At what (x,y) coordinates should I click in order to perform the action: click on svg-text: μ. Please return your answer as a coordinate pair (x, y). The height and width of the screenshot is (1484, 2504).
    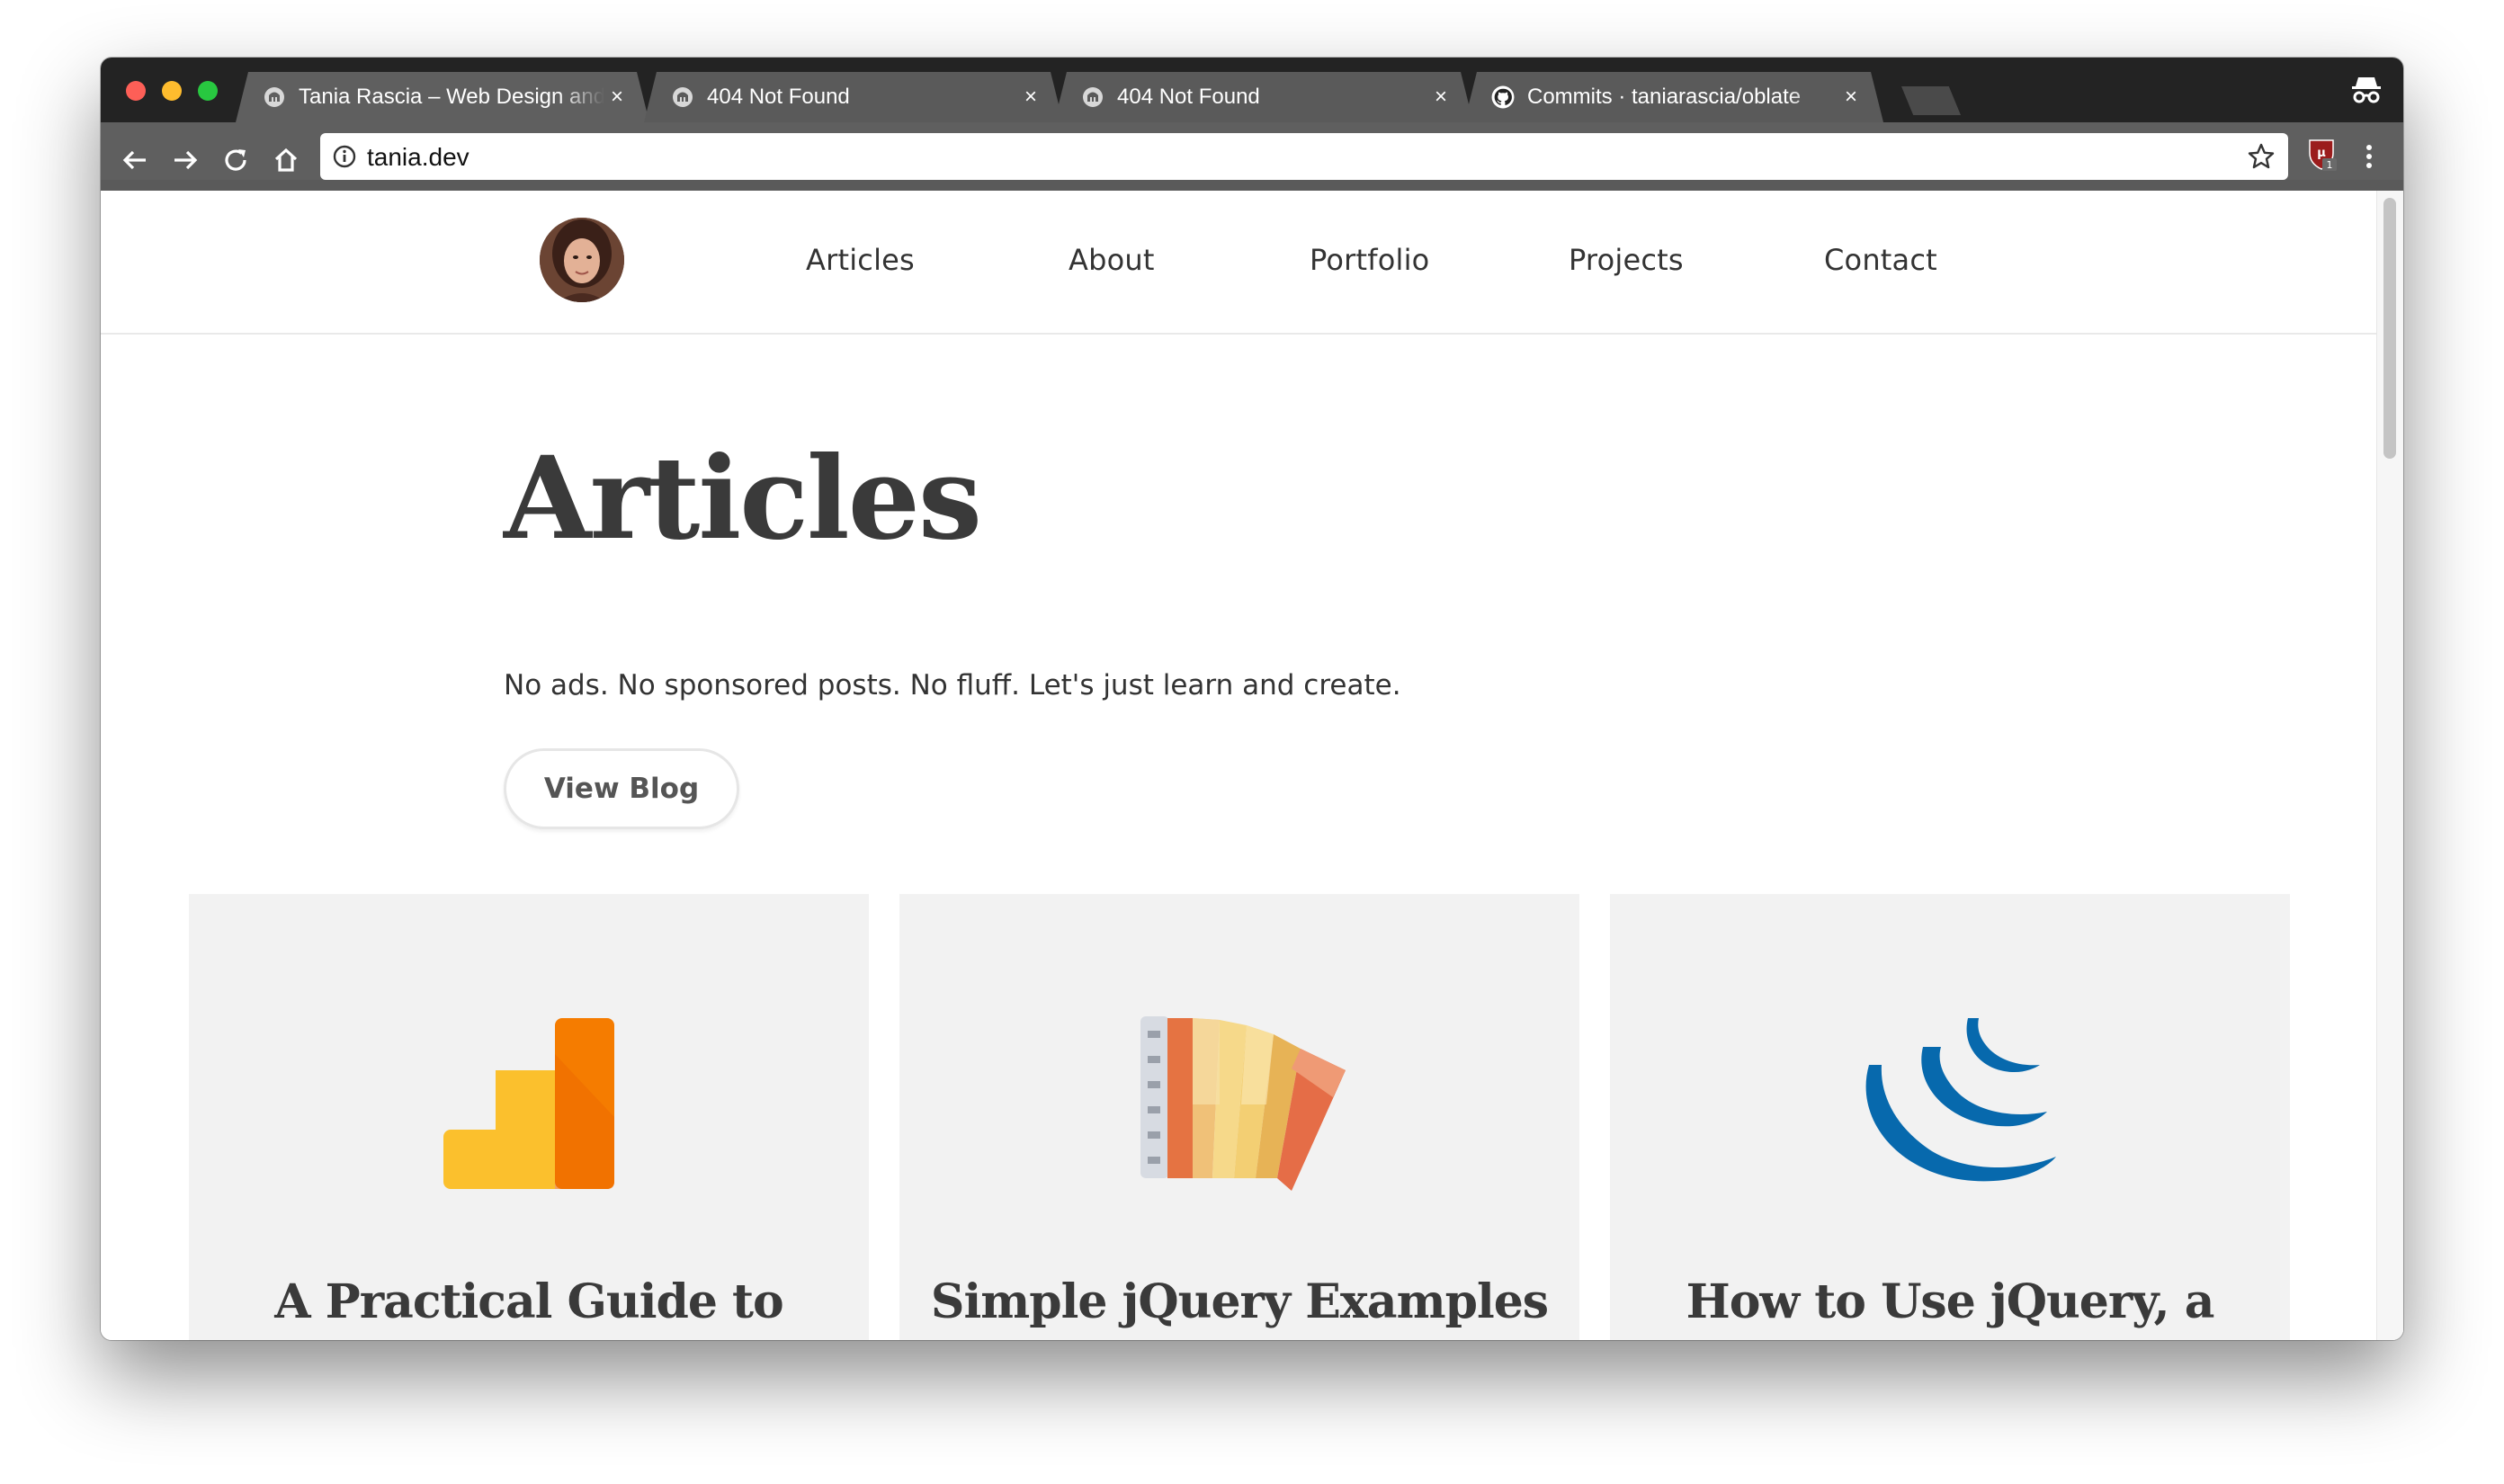
    Looking at the image, I should click on (2321, 153).